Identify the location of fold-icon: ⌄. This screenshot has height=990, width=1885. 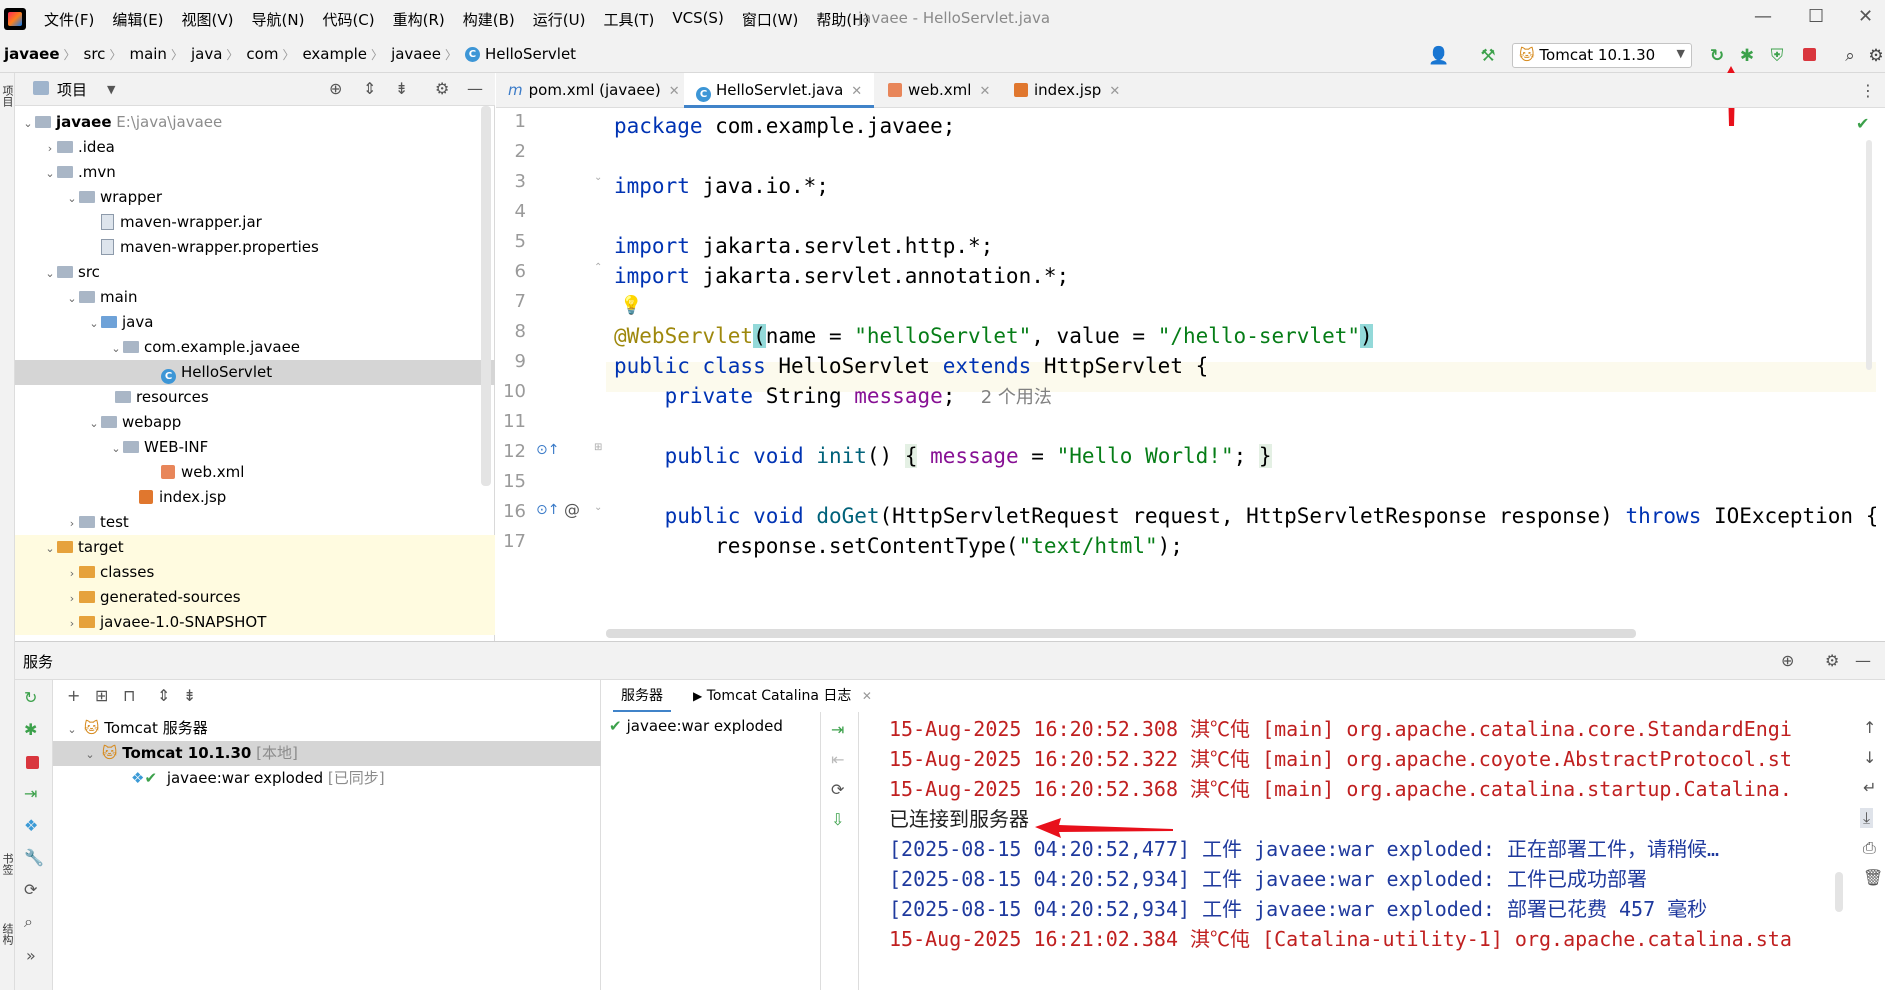
(598, 177).